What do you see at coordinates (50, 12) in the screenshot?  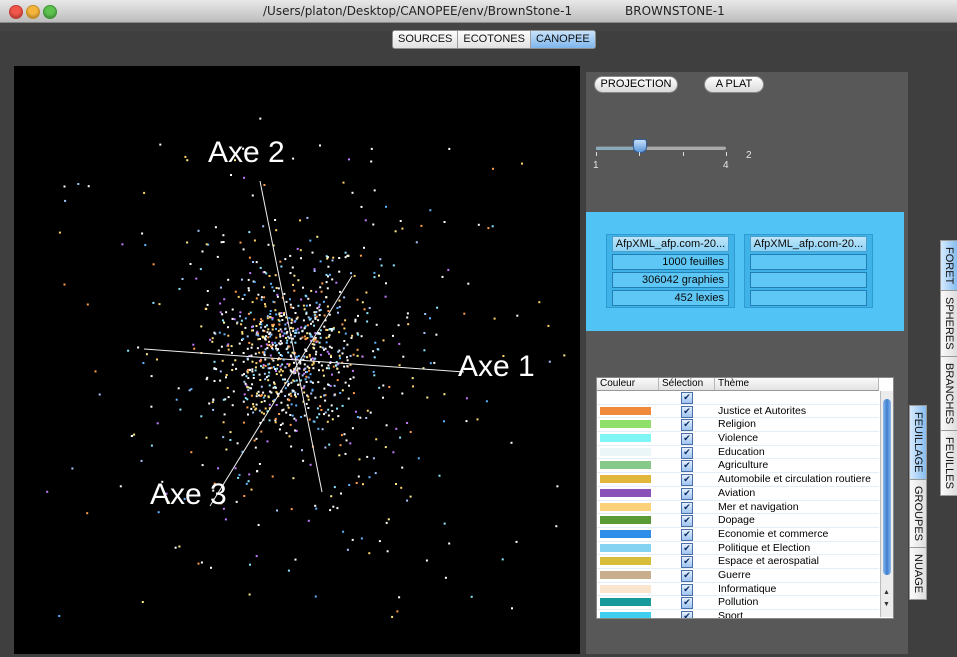 I see `zoom-window-button` at bounding box center [50, 12].